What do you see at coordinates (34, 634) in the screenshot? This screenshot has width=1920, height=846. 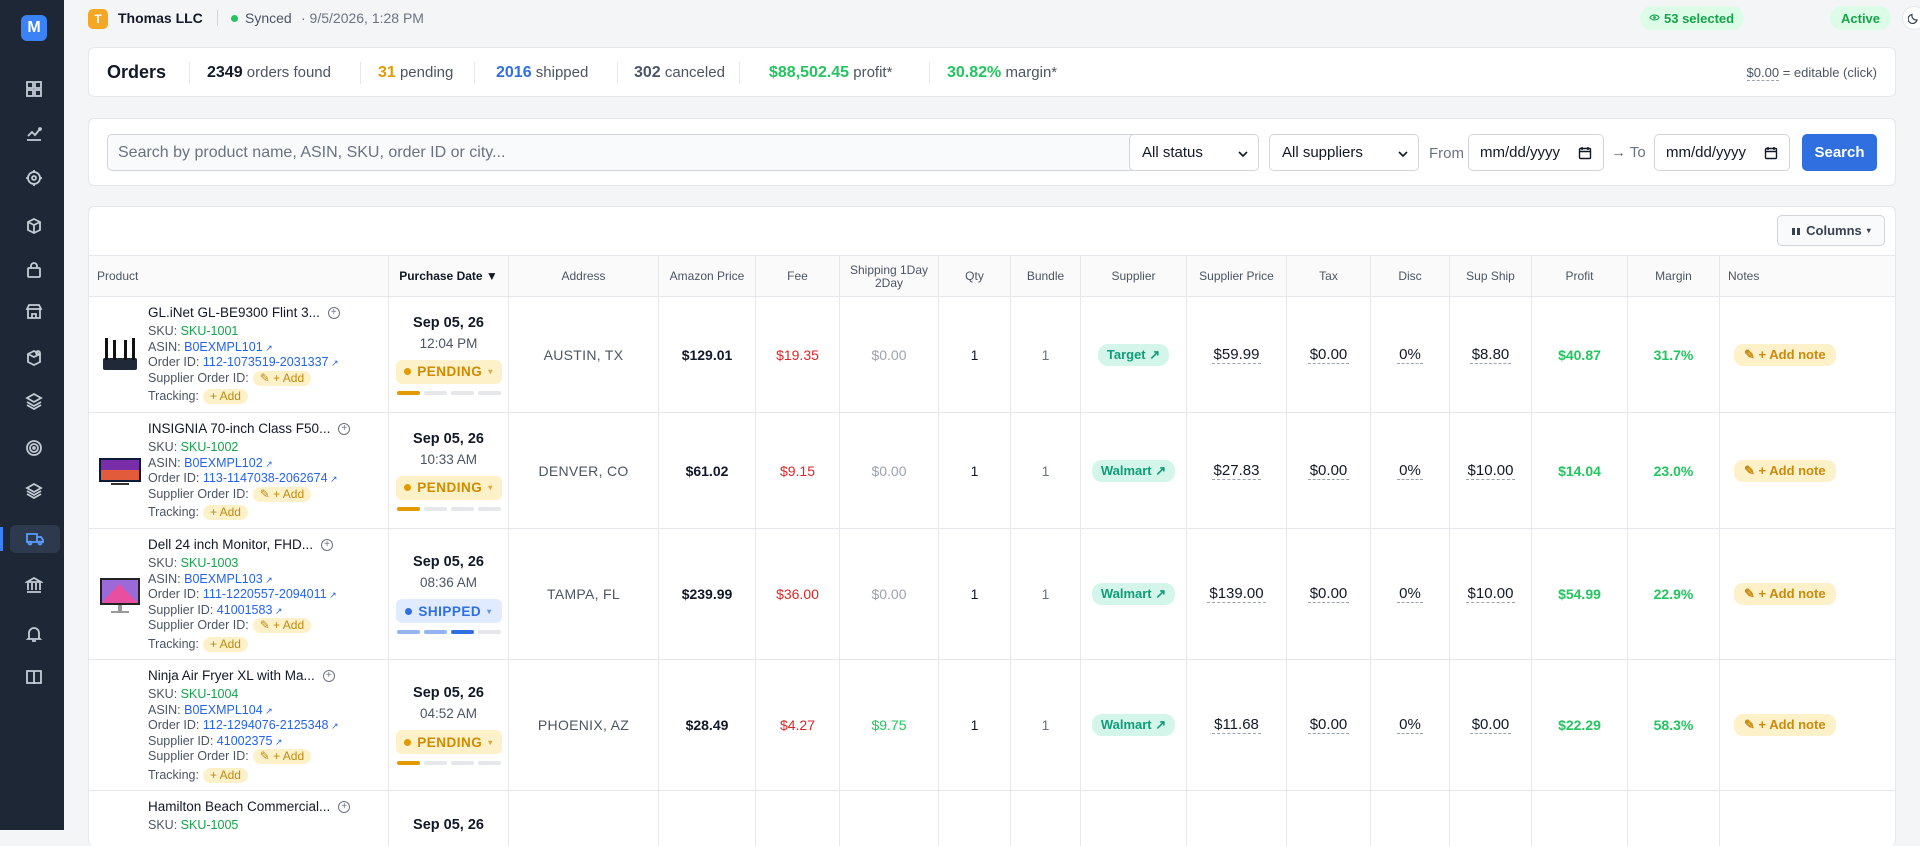 I see `bell-icon` at bounding box center [34, 634].